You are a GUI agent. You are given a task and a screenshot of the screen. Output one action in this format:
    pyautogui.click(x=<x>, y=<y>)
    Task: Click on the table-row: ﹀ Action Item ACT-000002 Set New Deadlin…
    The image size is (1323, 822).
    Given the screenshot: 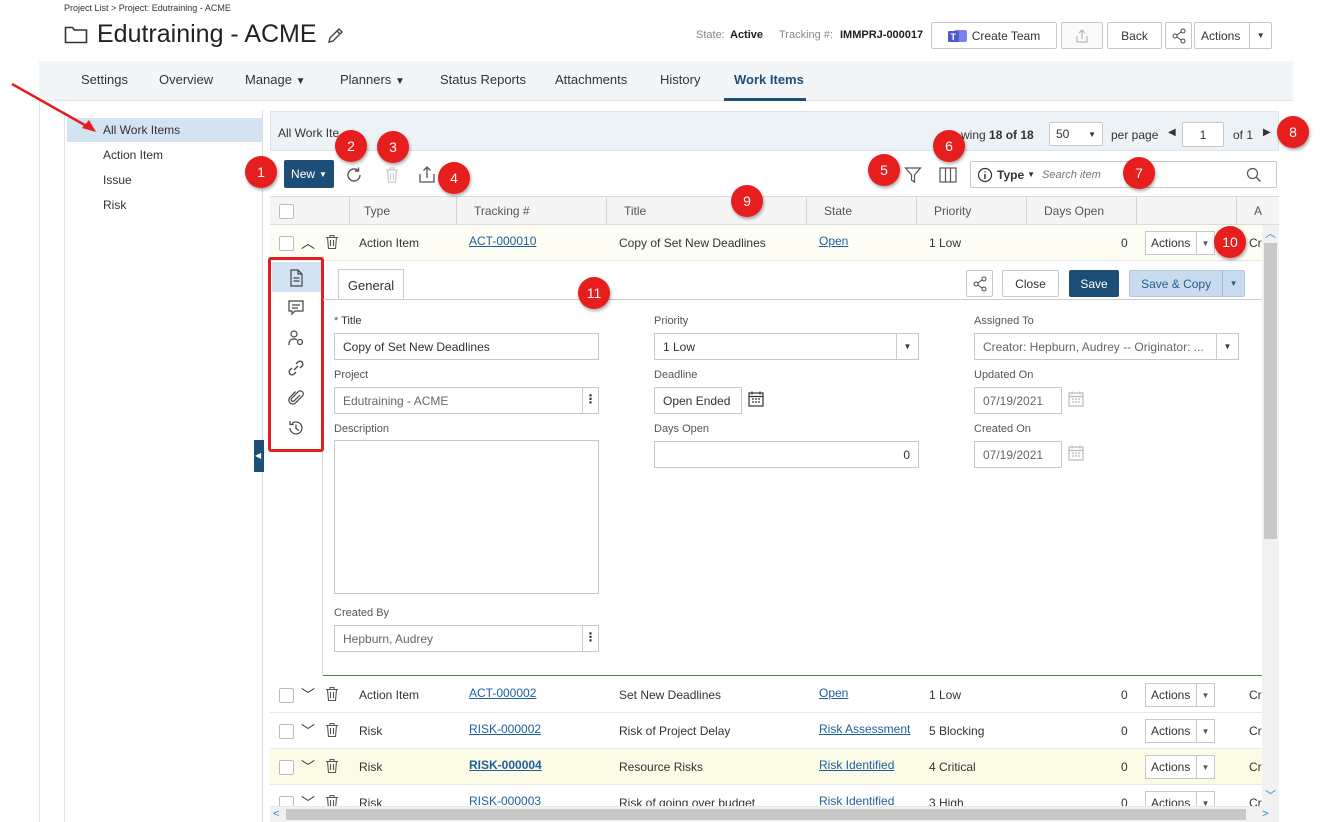 What is the action you would take?
    pyautogui.click(x=766, y=695)
    